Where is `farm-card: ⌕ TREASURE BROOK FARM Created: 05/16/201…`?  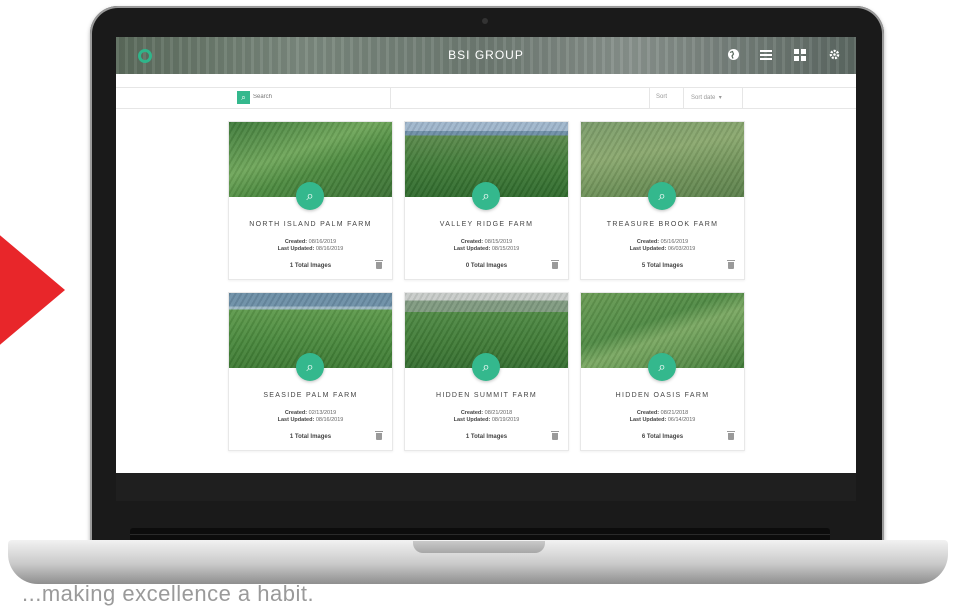
farm-card: ⌕ TREASURE BROOK FARM Created: 05/16/201… is located at coordinates (662, 200).